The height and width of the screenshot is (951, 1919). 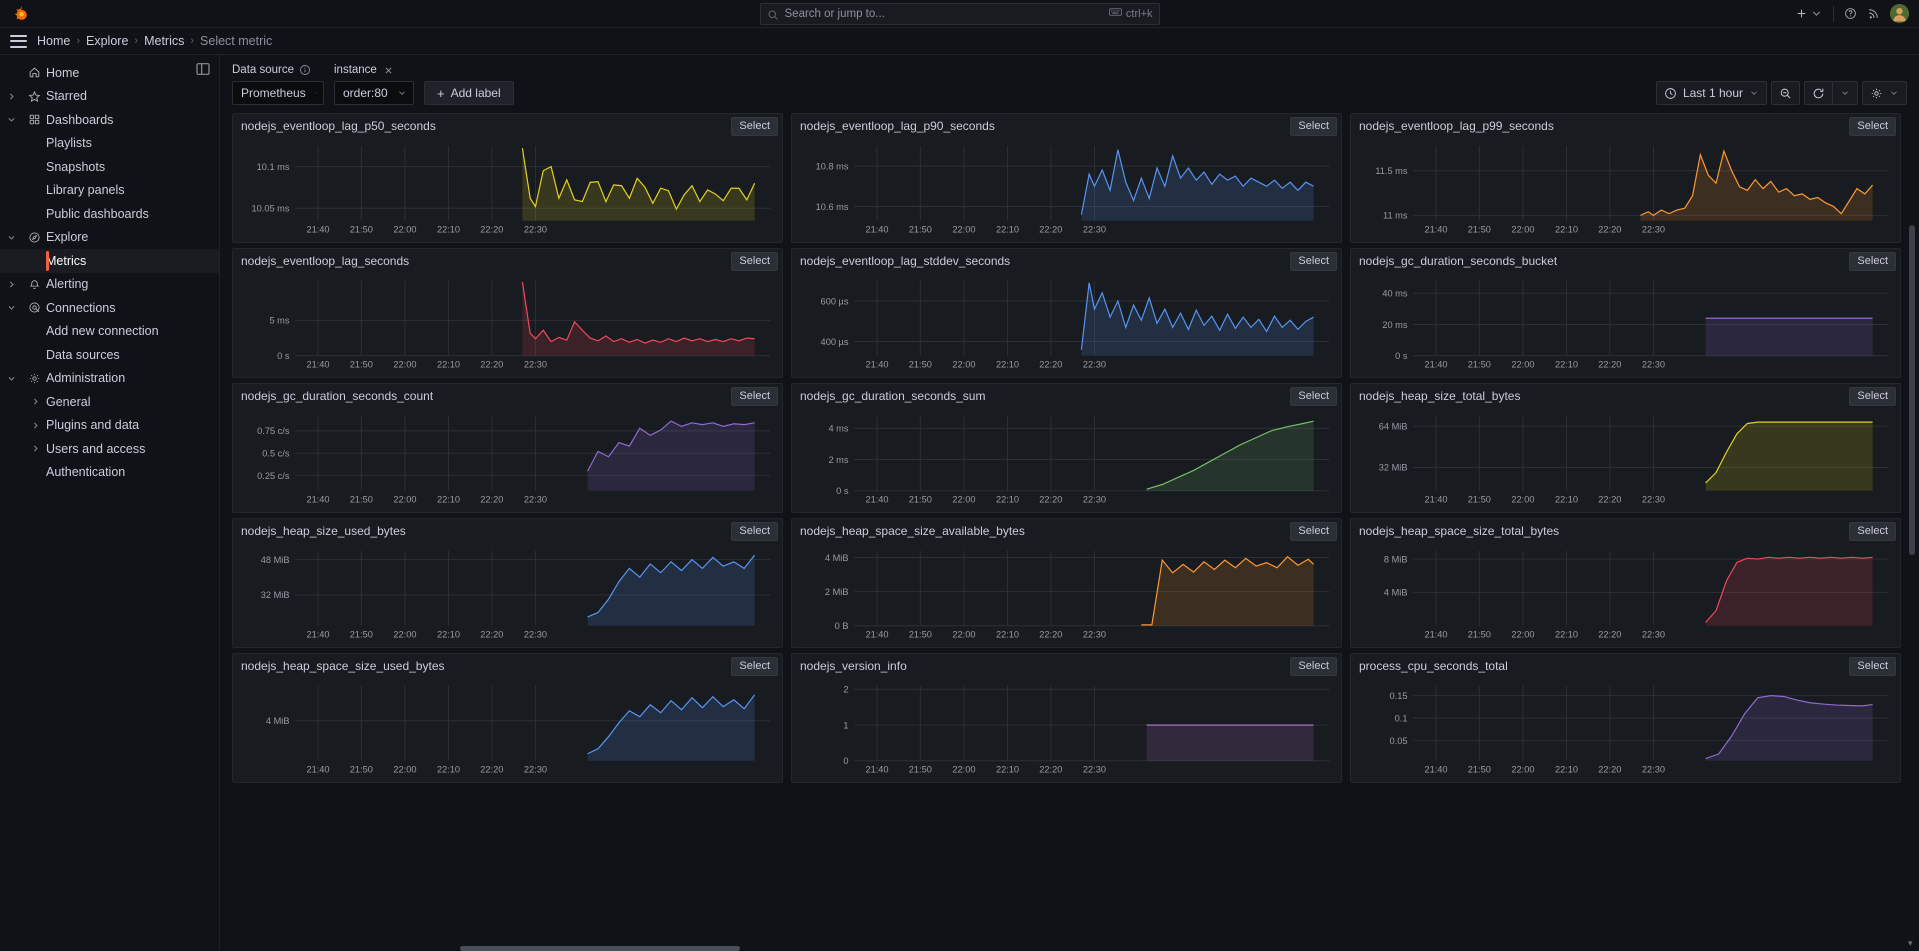 I want to click on add-label-button: + Add label, so click(x=469, y=93).